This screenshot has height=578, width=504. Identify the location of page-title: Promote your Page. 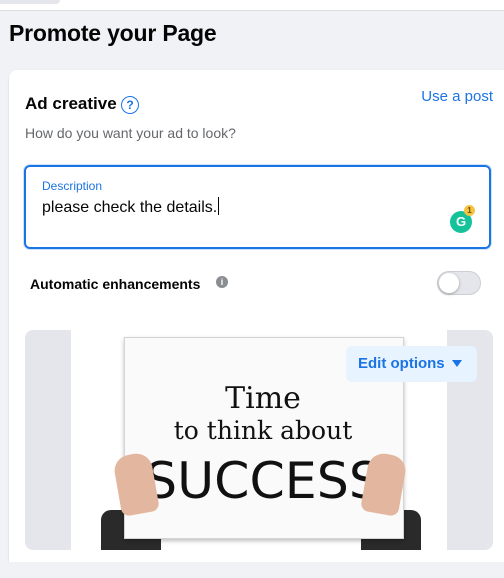
(113, 33).